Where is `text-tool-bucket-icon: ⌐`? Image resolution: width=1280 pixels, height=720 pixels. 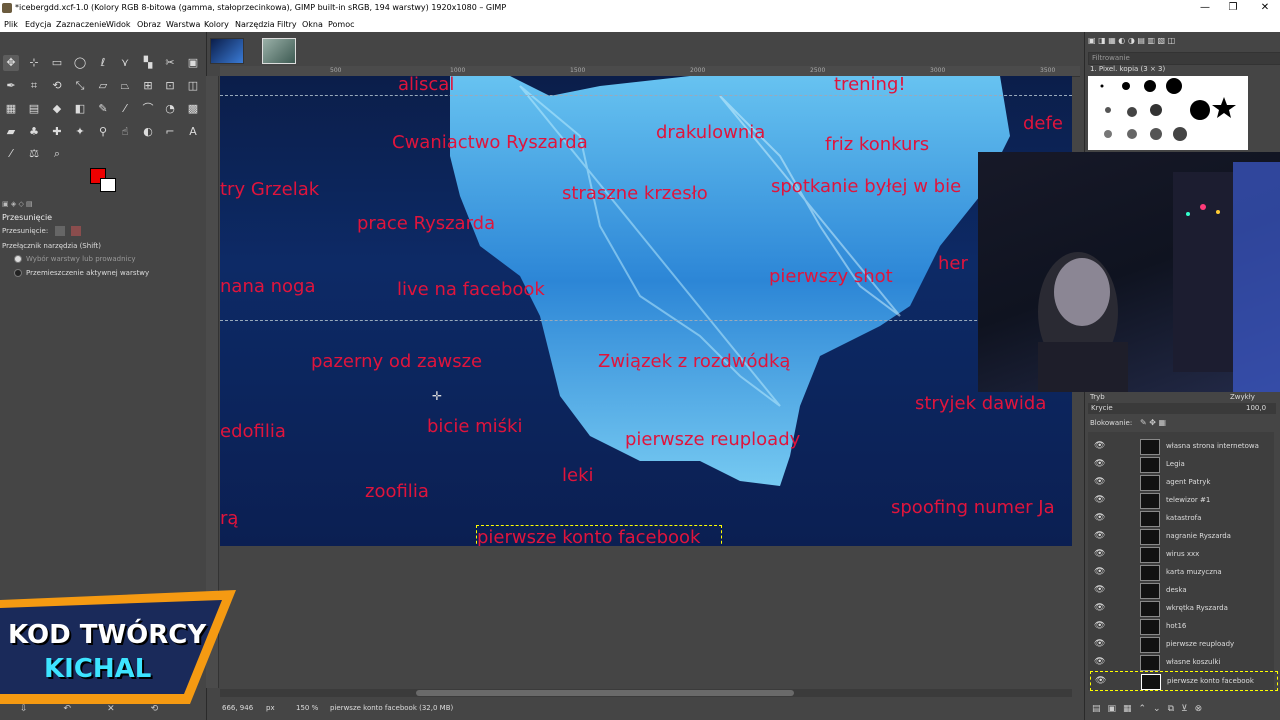 text-tool-bucket-icon: ⌐ is located at coordinates (170, 132).